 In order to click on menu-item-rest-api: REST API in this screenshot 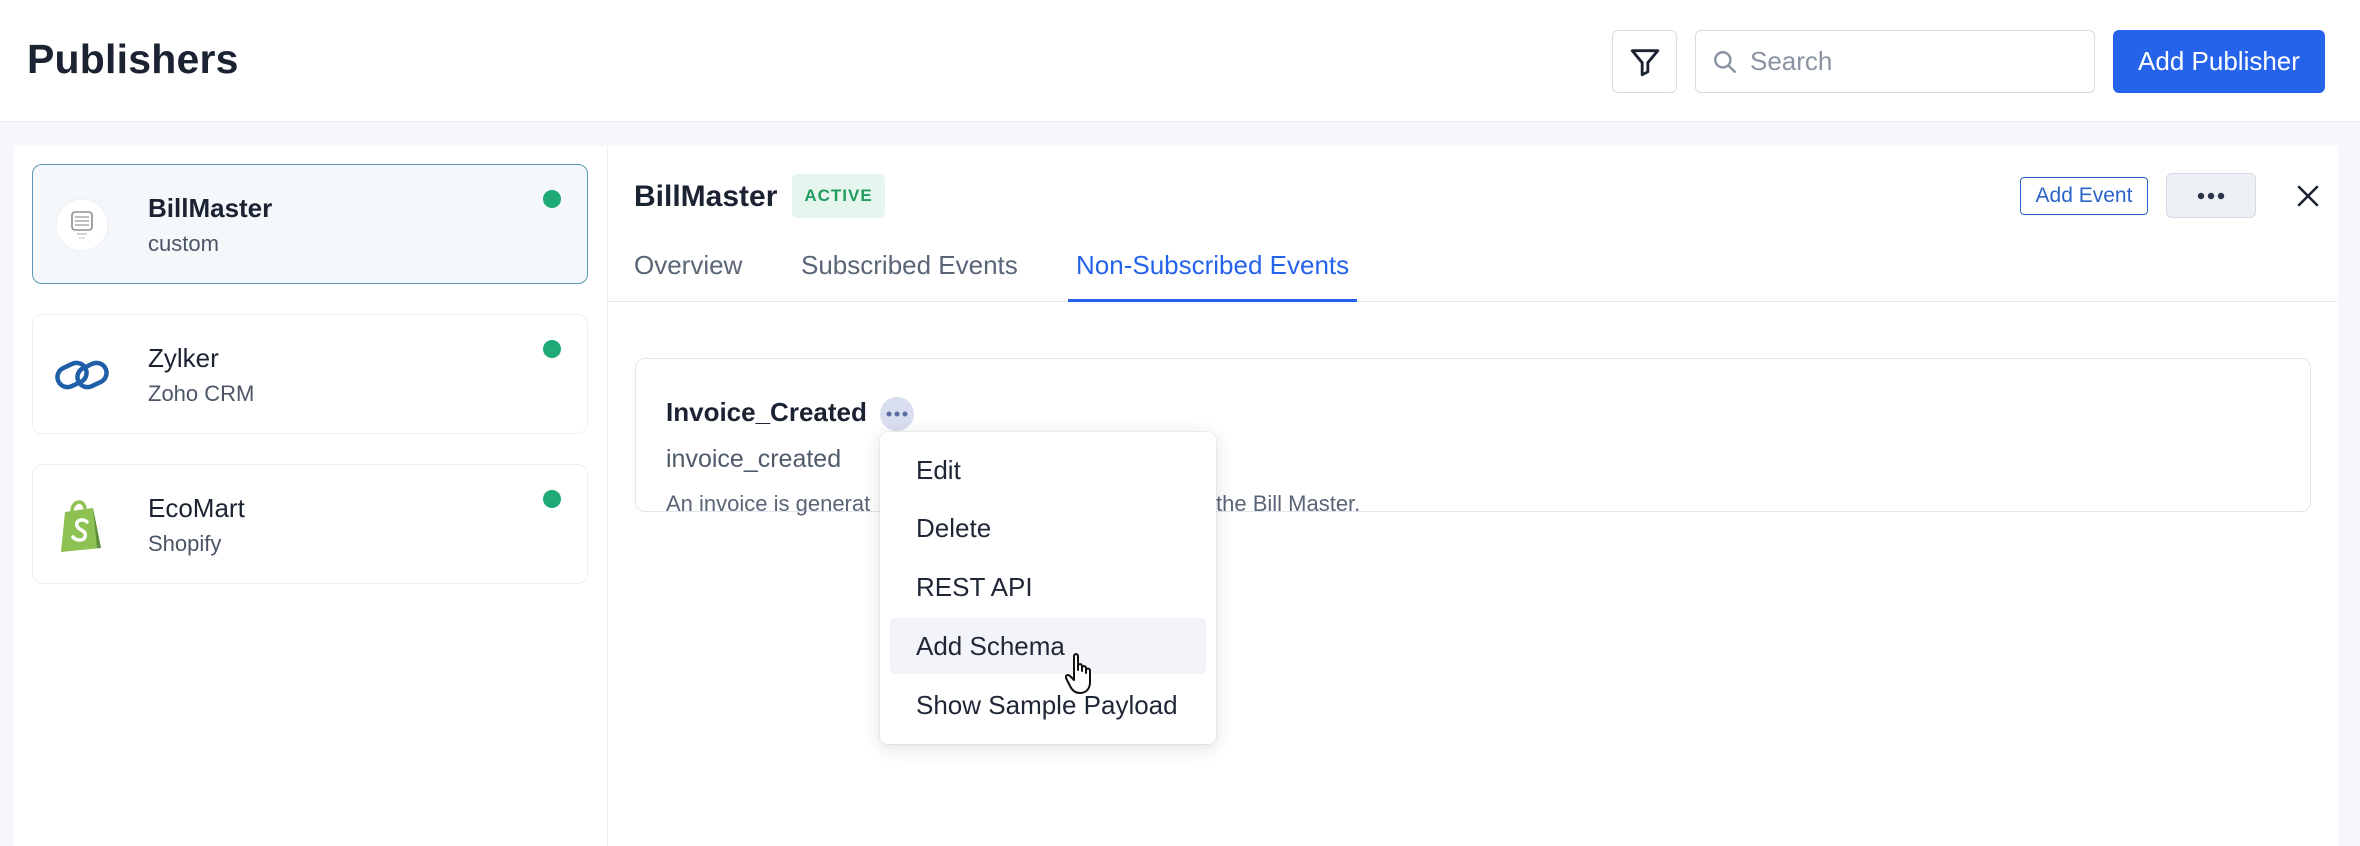, I will do `click(1048, 587)`.